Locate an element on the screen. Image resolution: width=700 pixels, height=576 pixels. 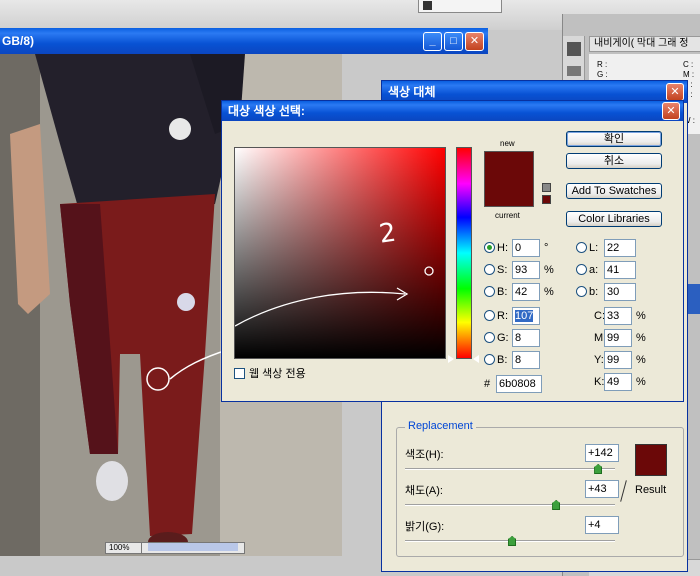
y-unit: % is located at coordinates (641, 360).